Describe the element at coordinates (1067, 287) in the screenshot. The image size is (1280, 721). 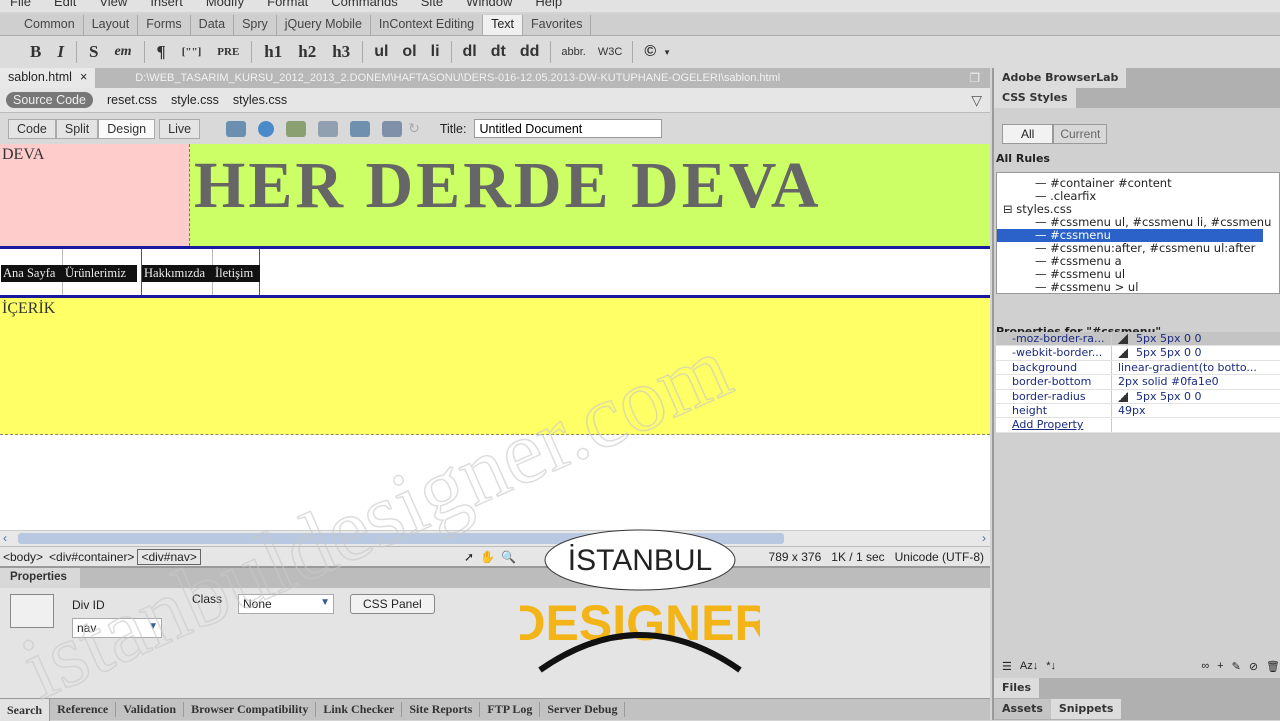
I see `css-rule-item: — #cssmenu > ul` at that location.